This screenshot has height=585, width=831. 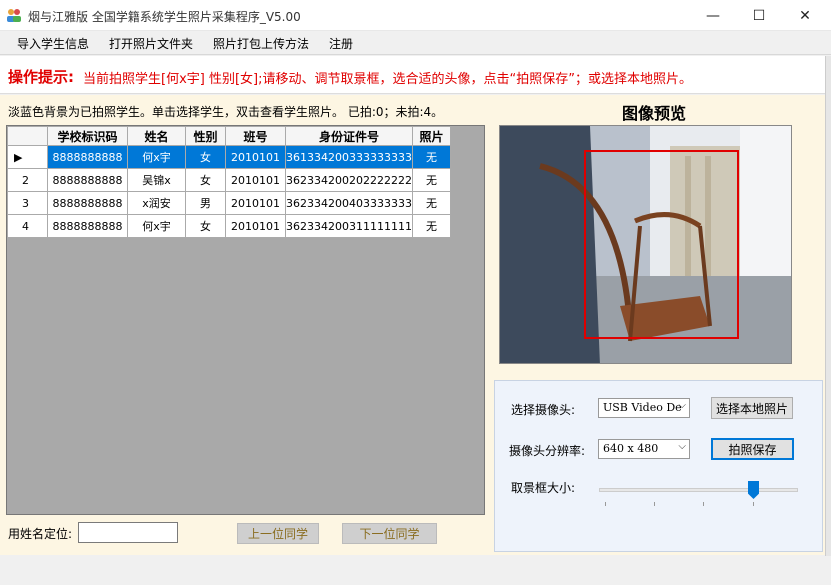 What do you see at coordinates (543, 488) in the screenshot?
I see `frame-size-label: 取景框大小:` at bounding box center [543, 488].